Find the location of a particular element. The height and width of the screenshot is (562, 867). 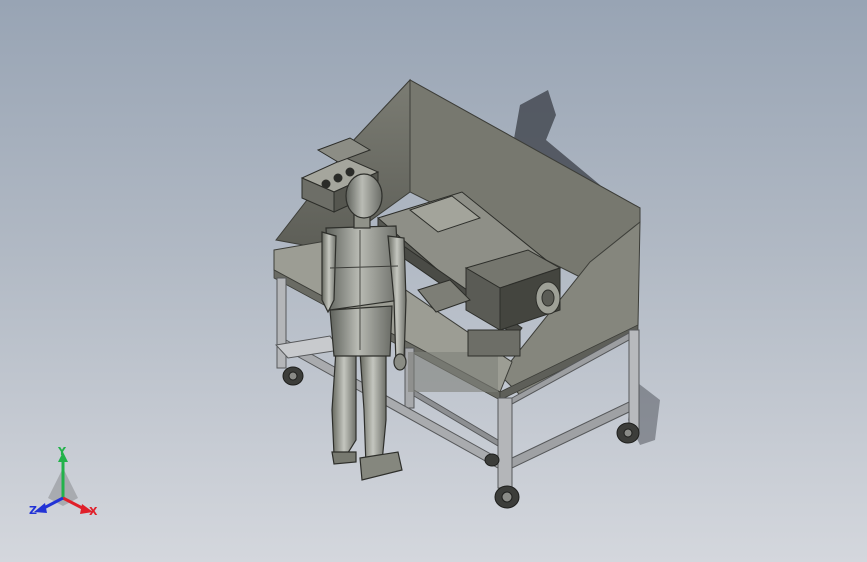

triad-y-label: Y is located at coordinates (62, 451).